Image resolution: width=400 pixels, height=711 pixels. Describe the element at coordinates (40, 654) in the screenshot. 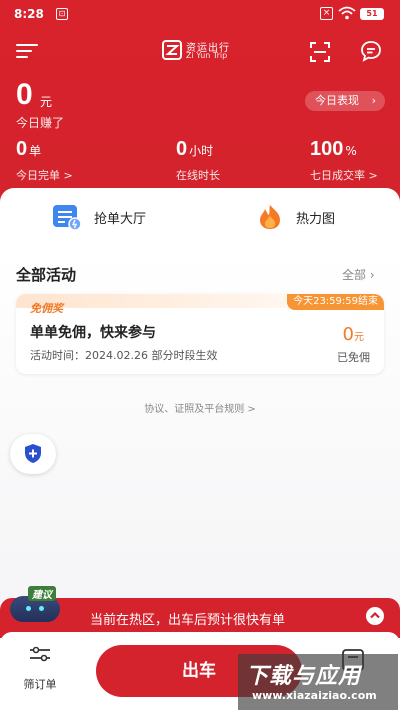

I see `filter-sliders-icon` at that location.